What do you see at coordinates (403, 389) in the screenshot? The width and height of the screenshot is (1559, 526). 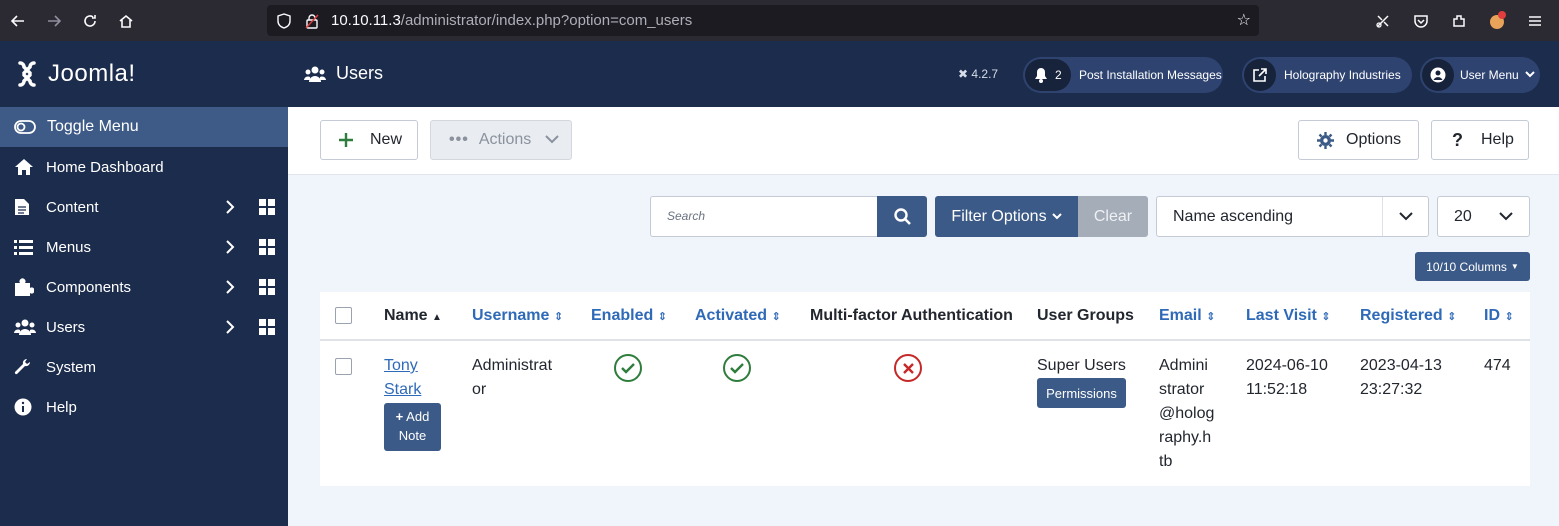 I see `user-name-line: Stark` at bounding box center [403, 389].